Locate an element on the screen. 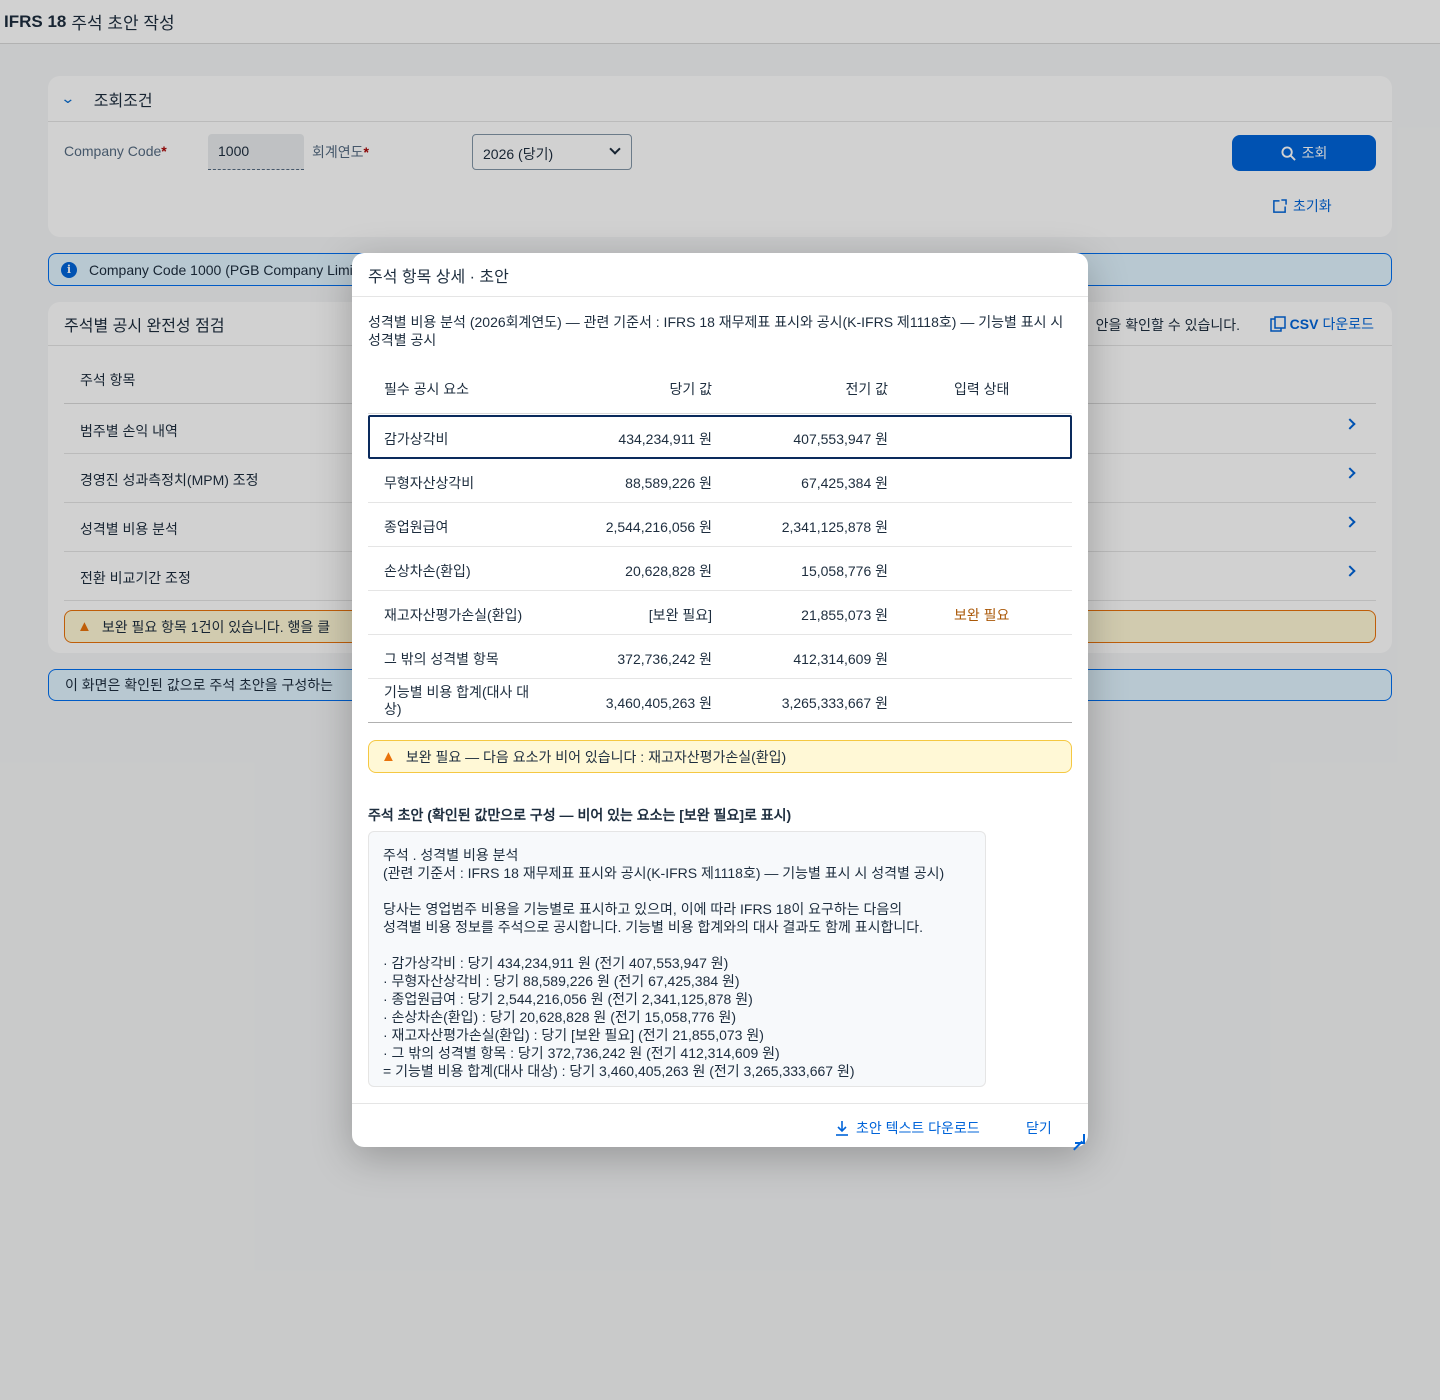 This screenshot has width=1440, height=1400. cell-prior: 412,314,609 원 is located at coordinates (840, 659).